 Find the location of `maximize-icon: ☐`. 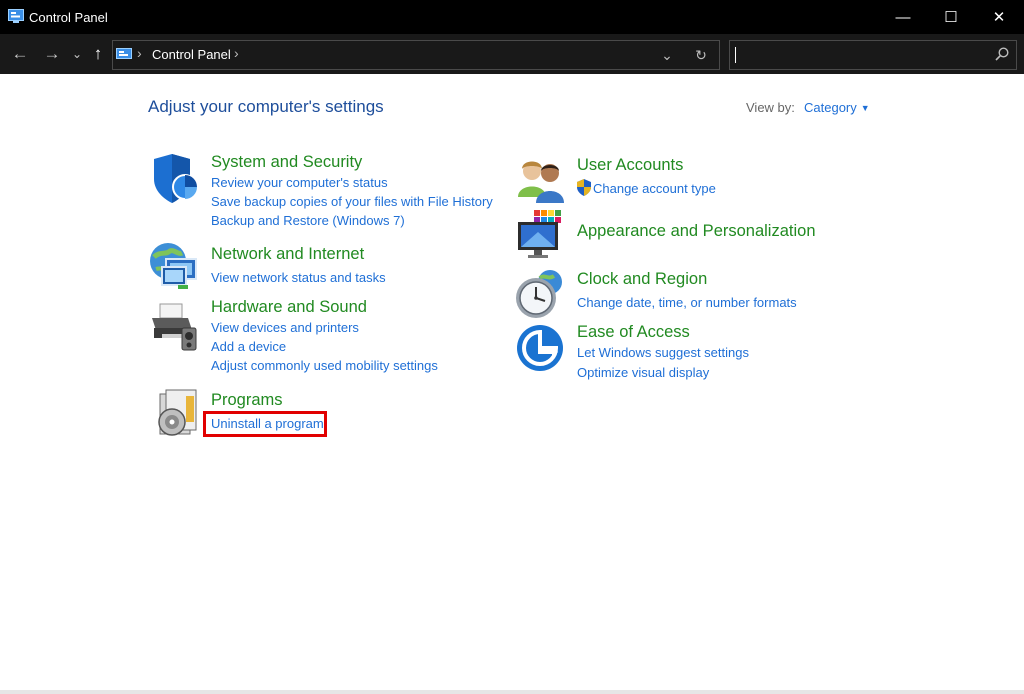

maximize-icon: ☐ is located at coordinates (951, 17).